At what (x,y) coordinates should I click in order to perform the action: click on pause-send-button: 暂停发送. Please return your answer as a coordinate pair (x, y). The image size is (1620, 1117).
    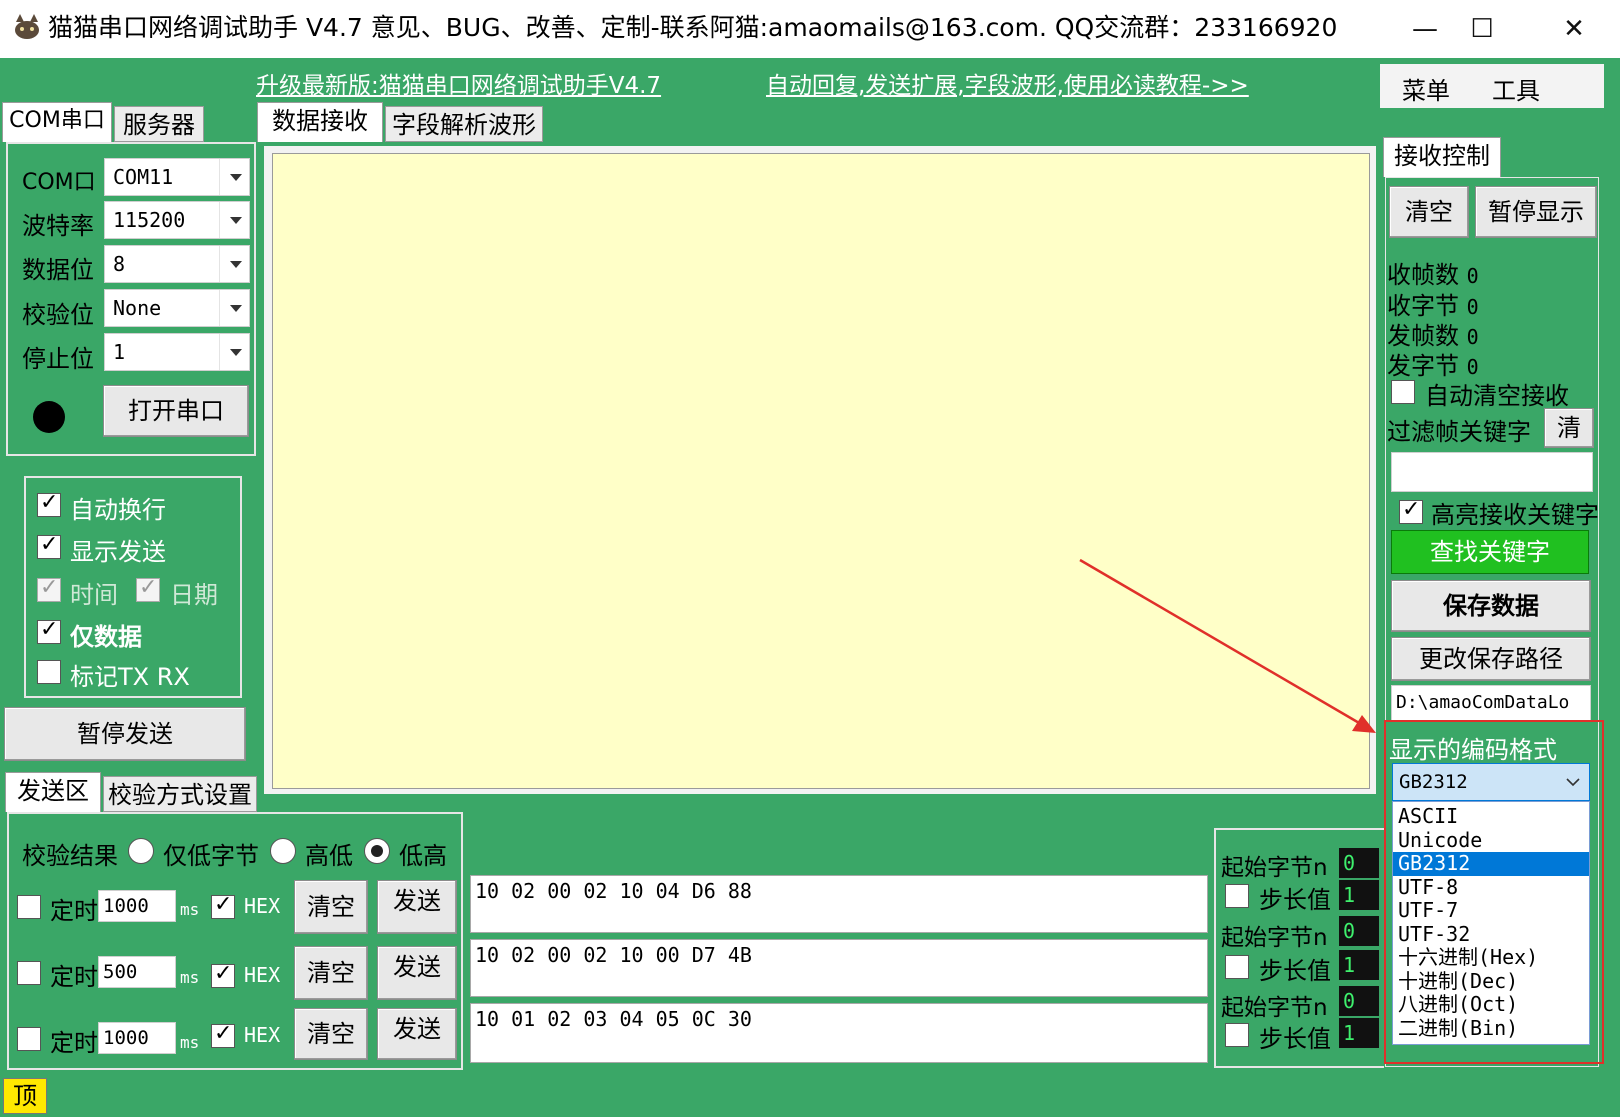
    Looking at the image, I should click on (125, 734).